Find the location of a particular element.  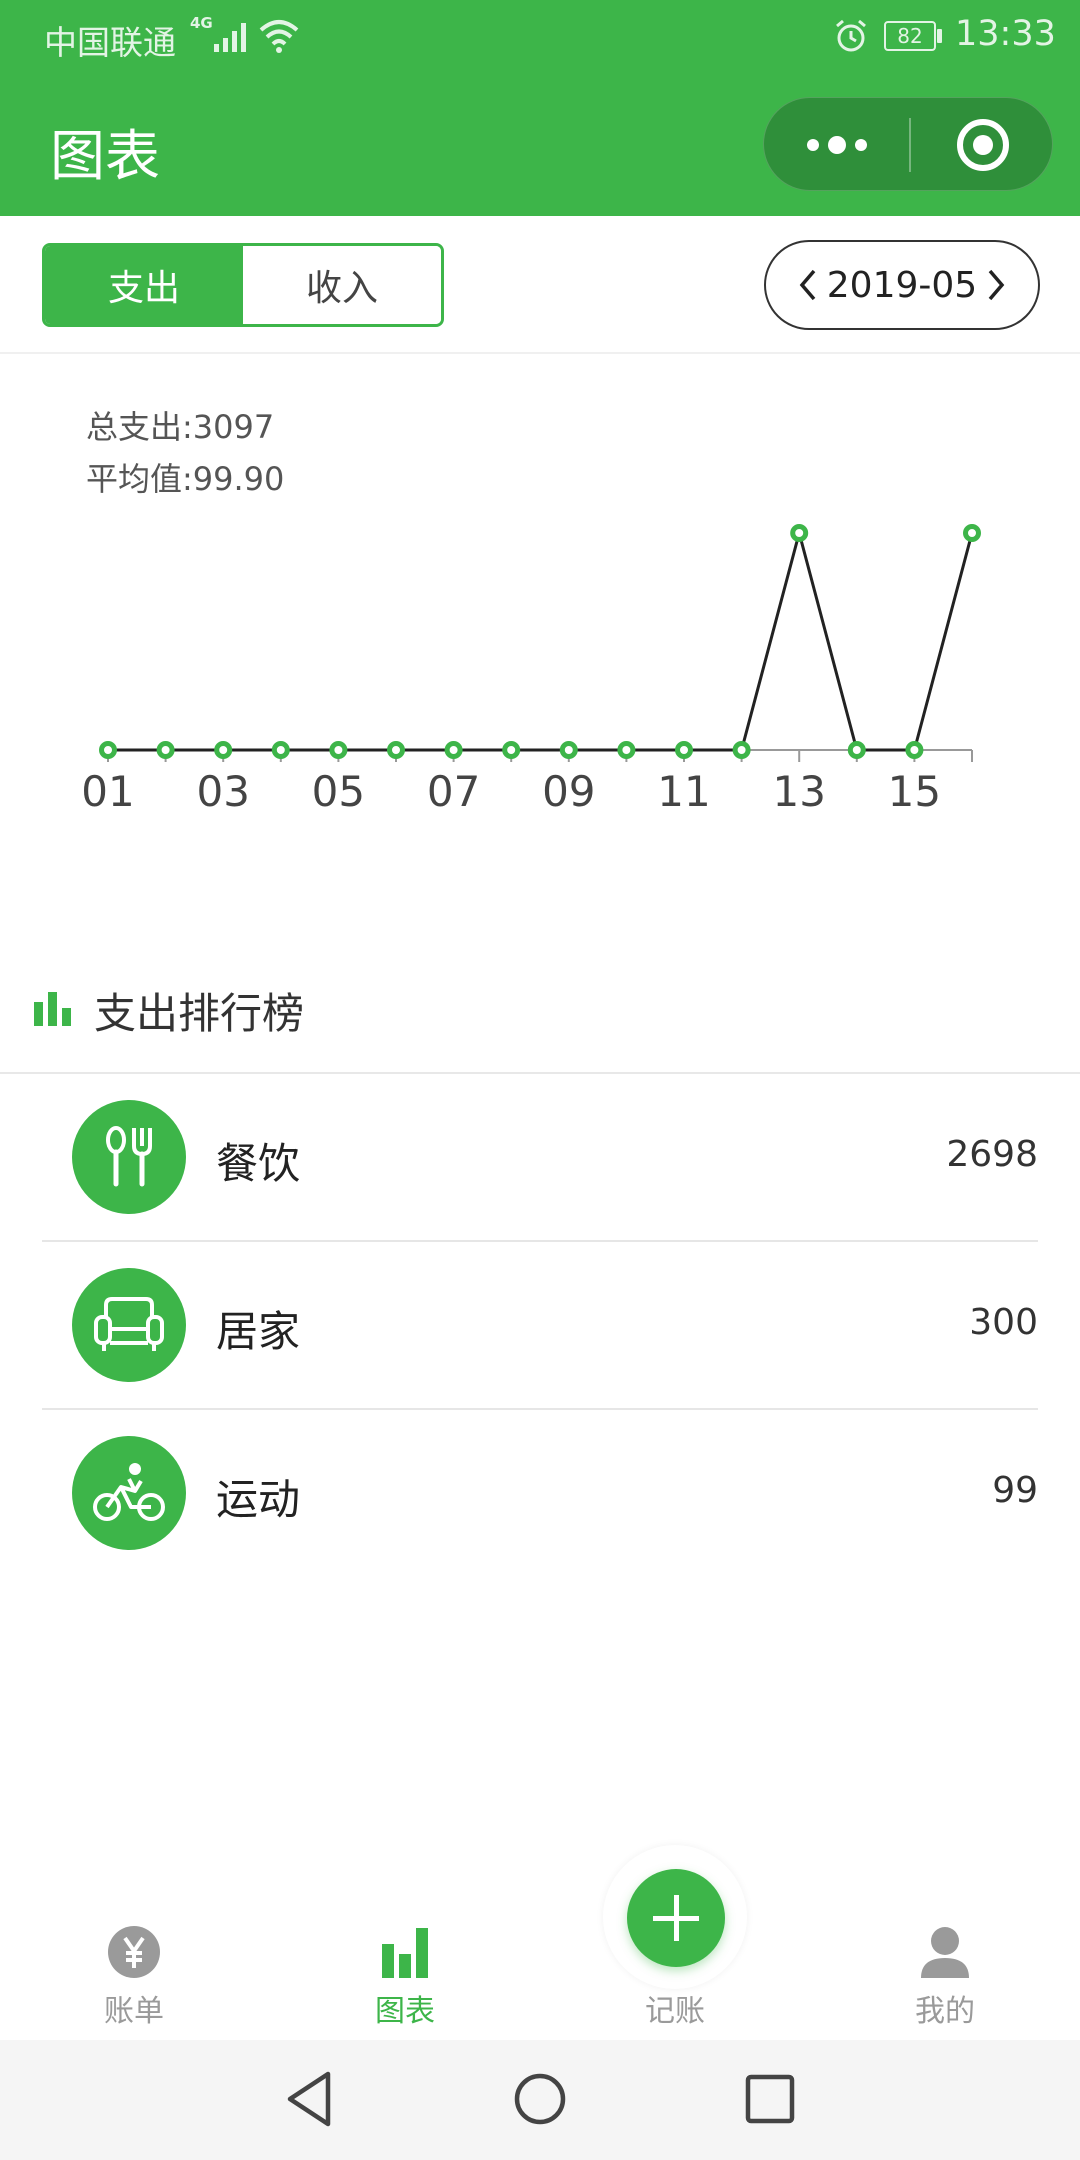

cycling-icon is located at coordinates (129, 1493).